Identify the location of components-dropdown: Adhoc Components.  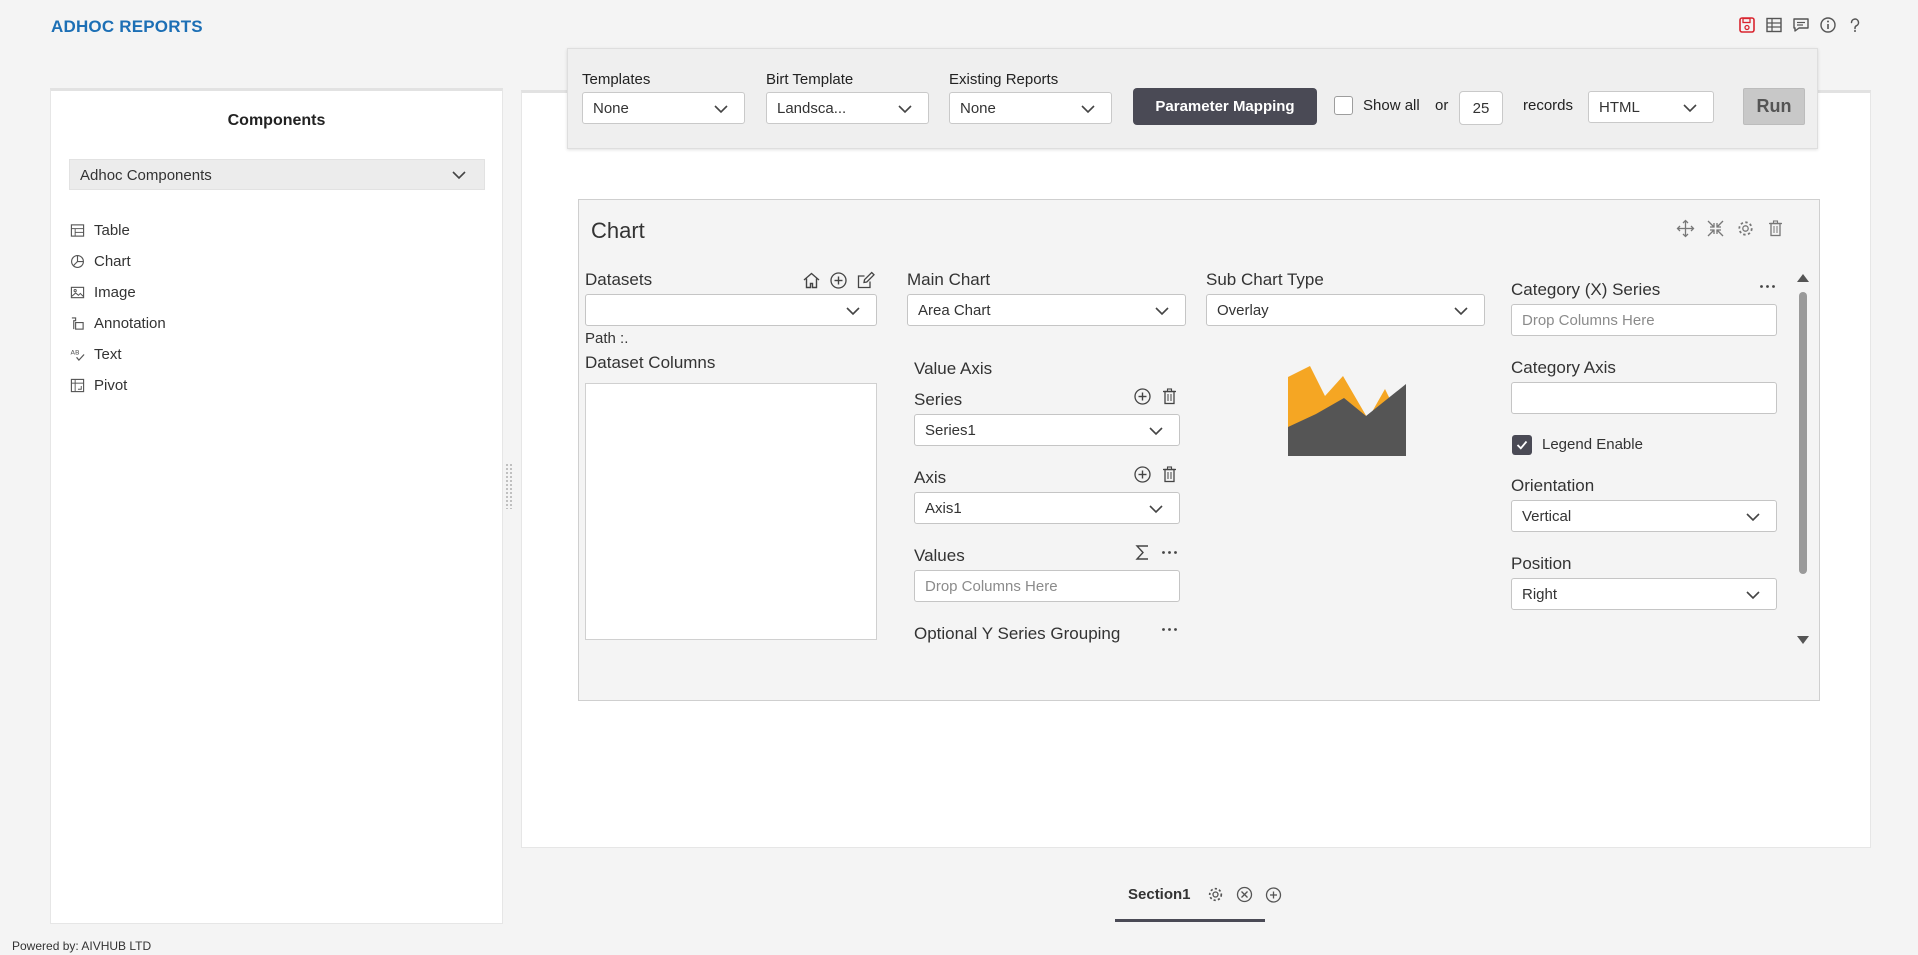
(277, 174).